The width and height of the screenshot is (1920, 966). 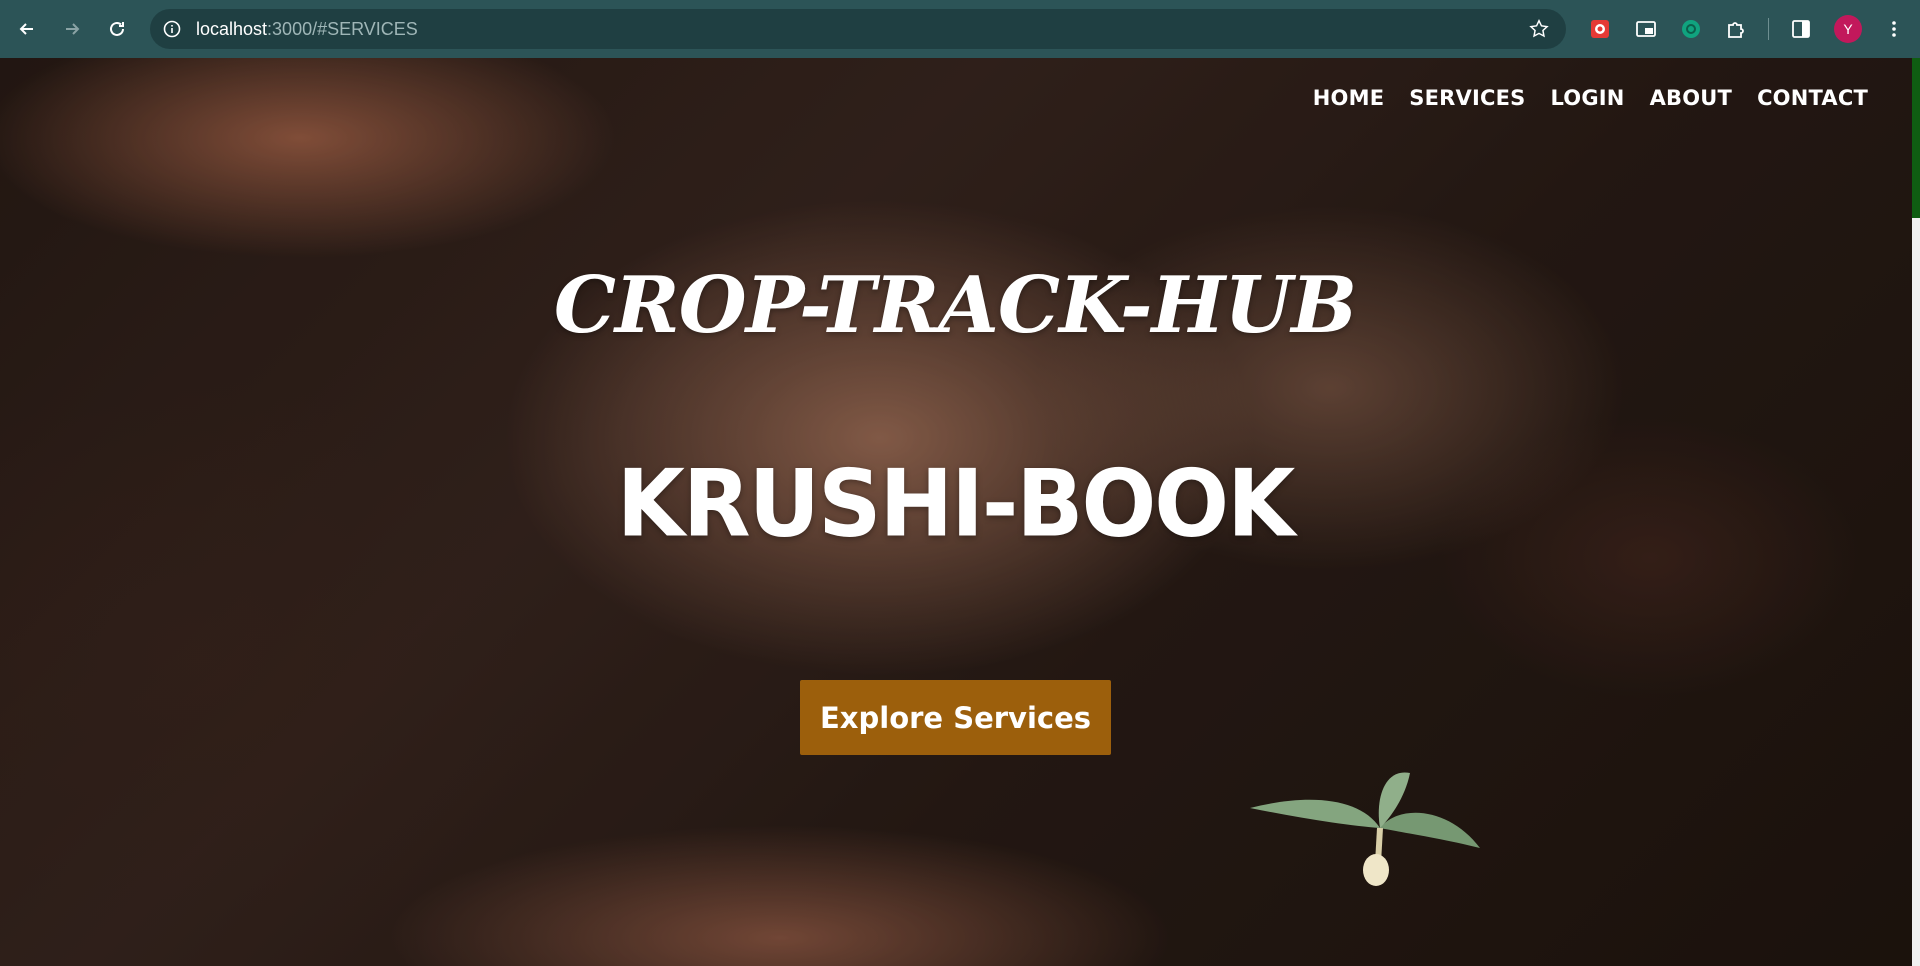 I want to click on explore-services-button: Explore Services, so click(x=955, y=717).